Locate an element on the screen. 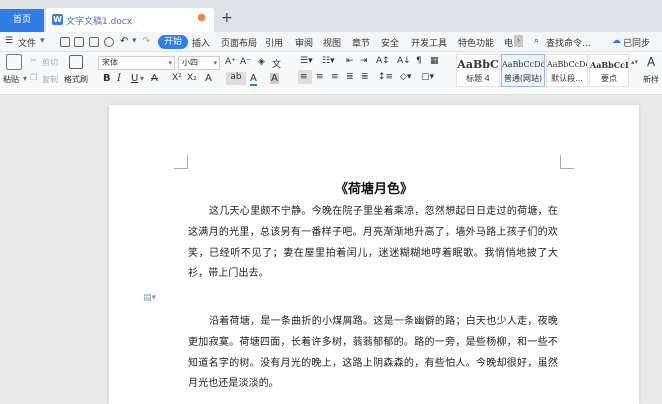 This screenshot has width=662, height=404. paste-dropdown-icon: ▾ is located at coordinates (25, 78).